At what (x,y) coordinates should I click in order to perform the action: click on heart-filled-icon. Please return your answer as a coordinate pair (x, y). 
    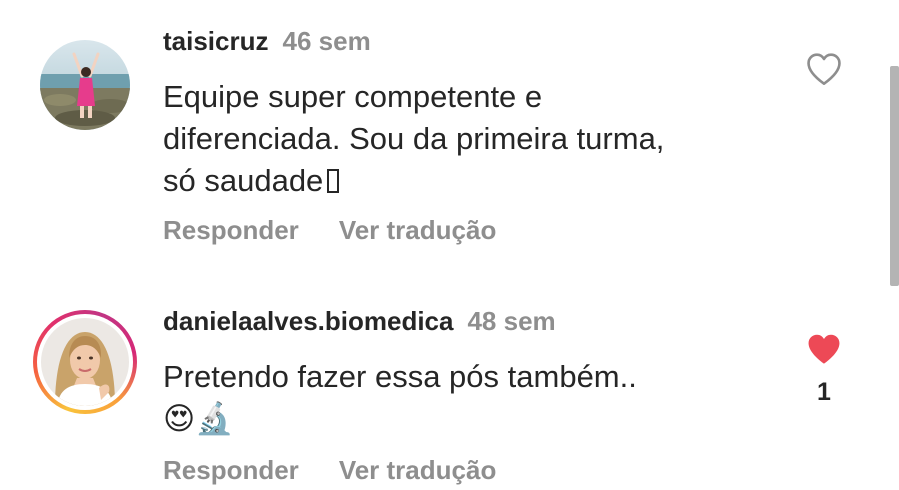
    Looking at the image, I should click on (824, 349).